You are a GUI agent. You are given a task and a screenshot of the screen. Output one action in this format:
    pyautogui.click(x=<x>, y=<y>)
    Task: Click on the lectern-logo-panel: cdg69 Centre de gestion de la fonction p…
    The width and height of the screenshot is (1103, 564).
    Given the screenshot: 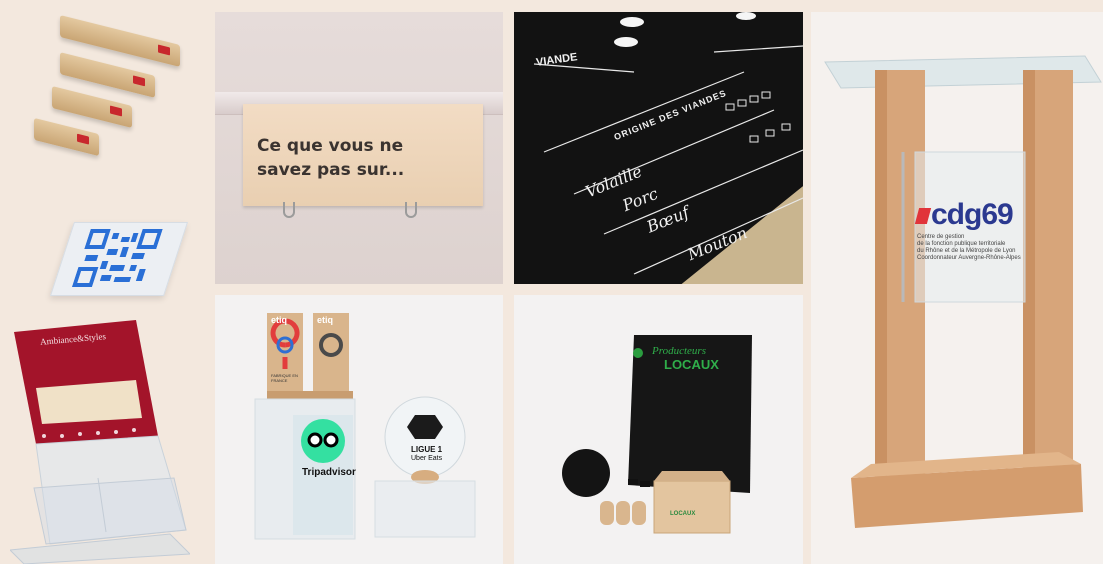 What is the action you would take?
    pyautogui.click(x=970, y=230)
    